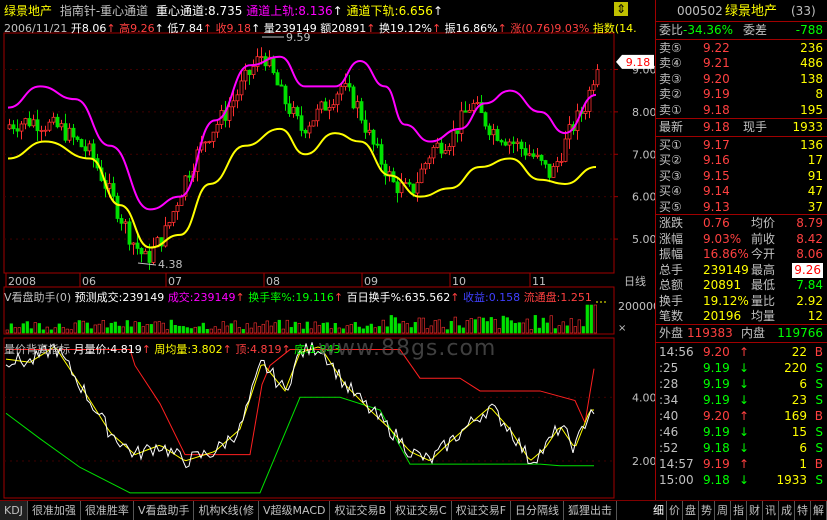 The height and width of the screenshot is (520, 827). What do you see at coordinates (538, 510) in the screenshot?
I see `tab-9: 日分隔线` at bounding box center [538, 510].